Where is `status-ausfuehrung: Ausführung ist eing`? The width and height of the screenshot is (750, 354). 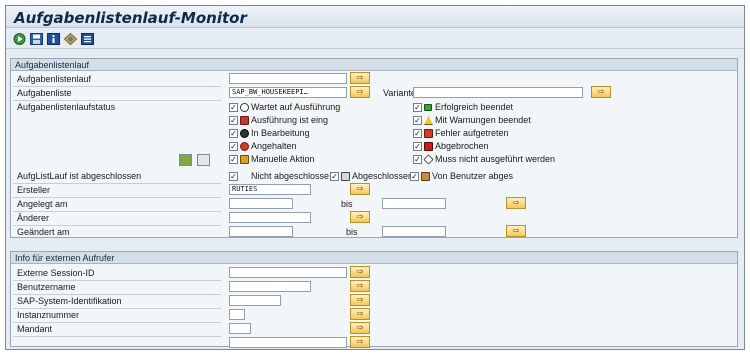 status-ausfuehrung: Ausführung ist eing is located at coordinates (290, 120).